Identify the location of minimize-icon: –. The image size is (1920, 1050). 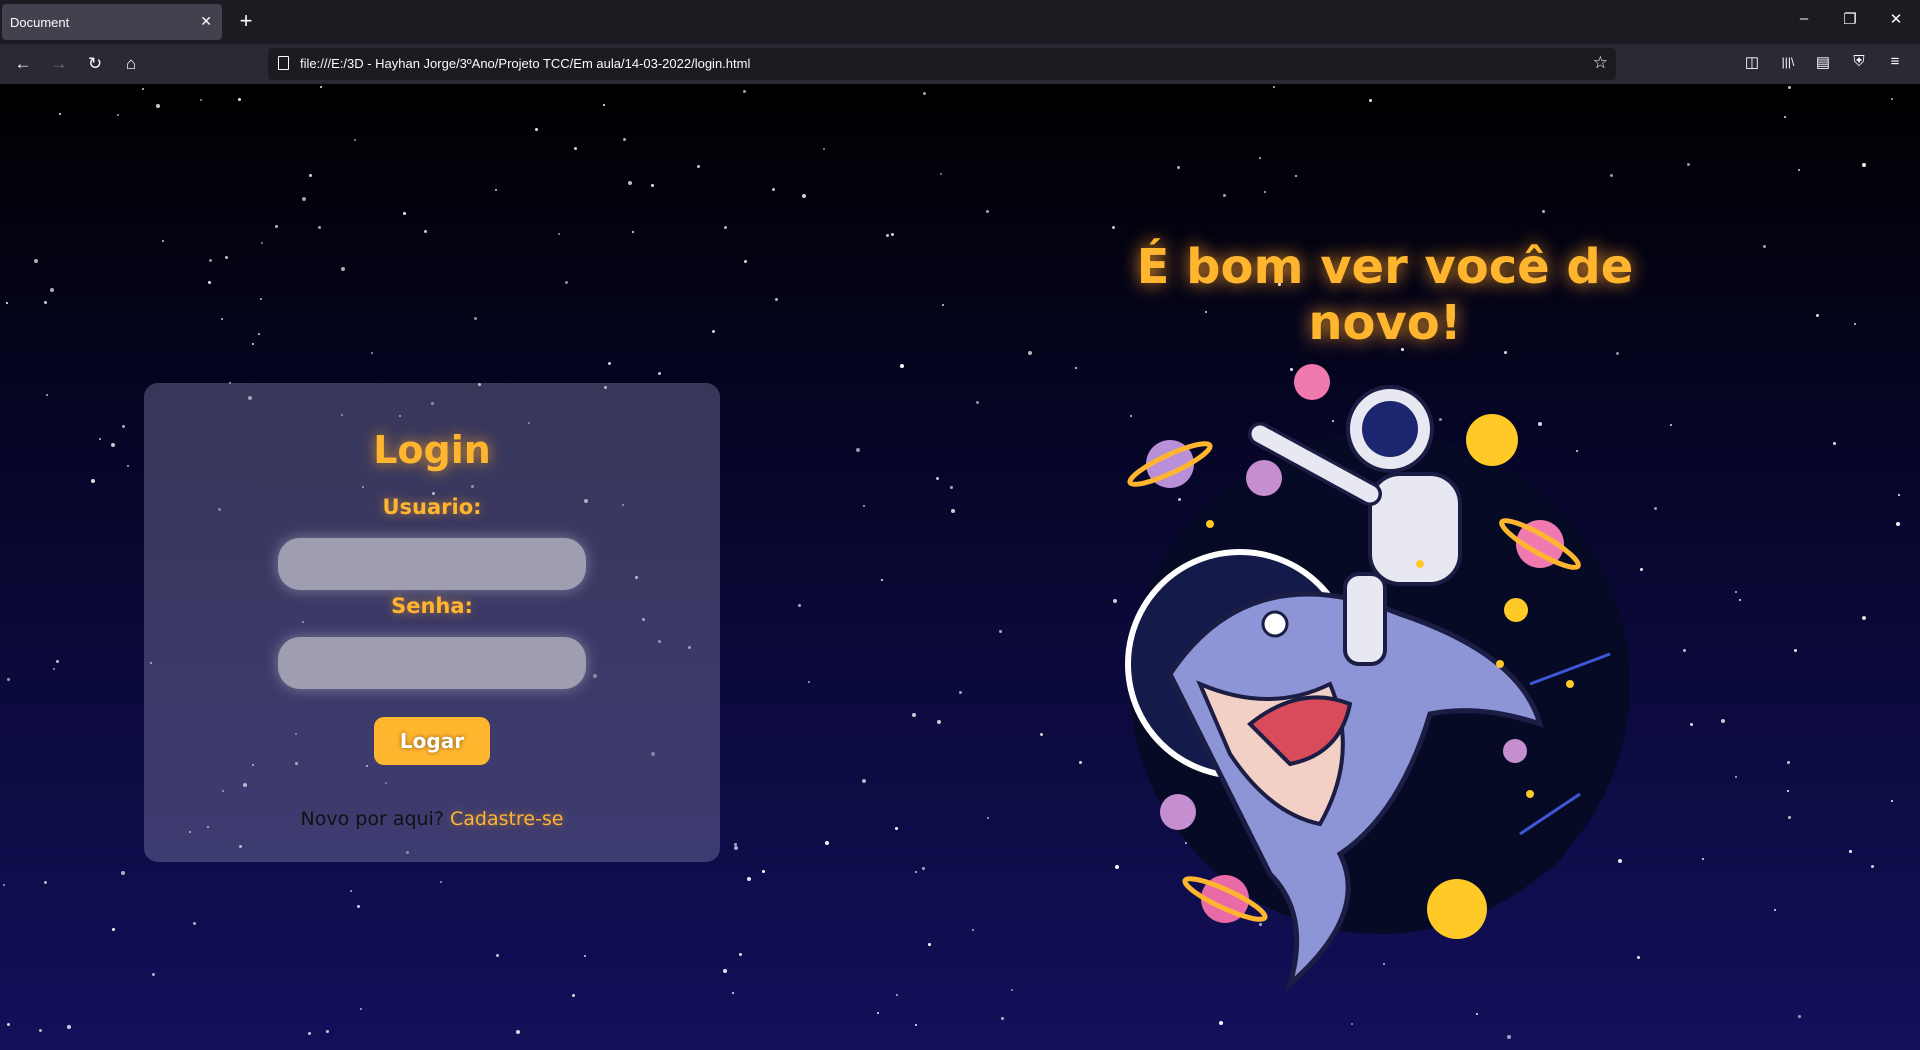
(1804, 18).